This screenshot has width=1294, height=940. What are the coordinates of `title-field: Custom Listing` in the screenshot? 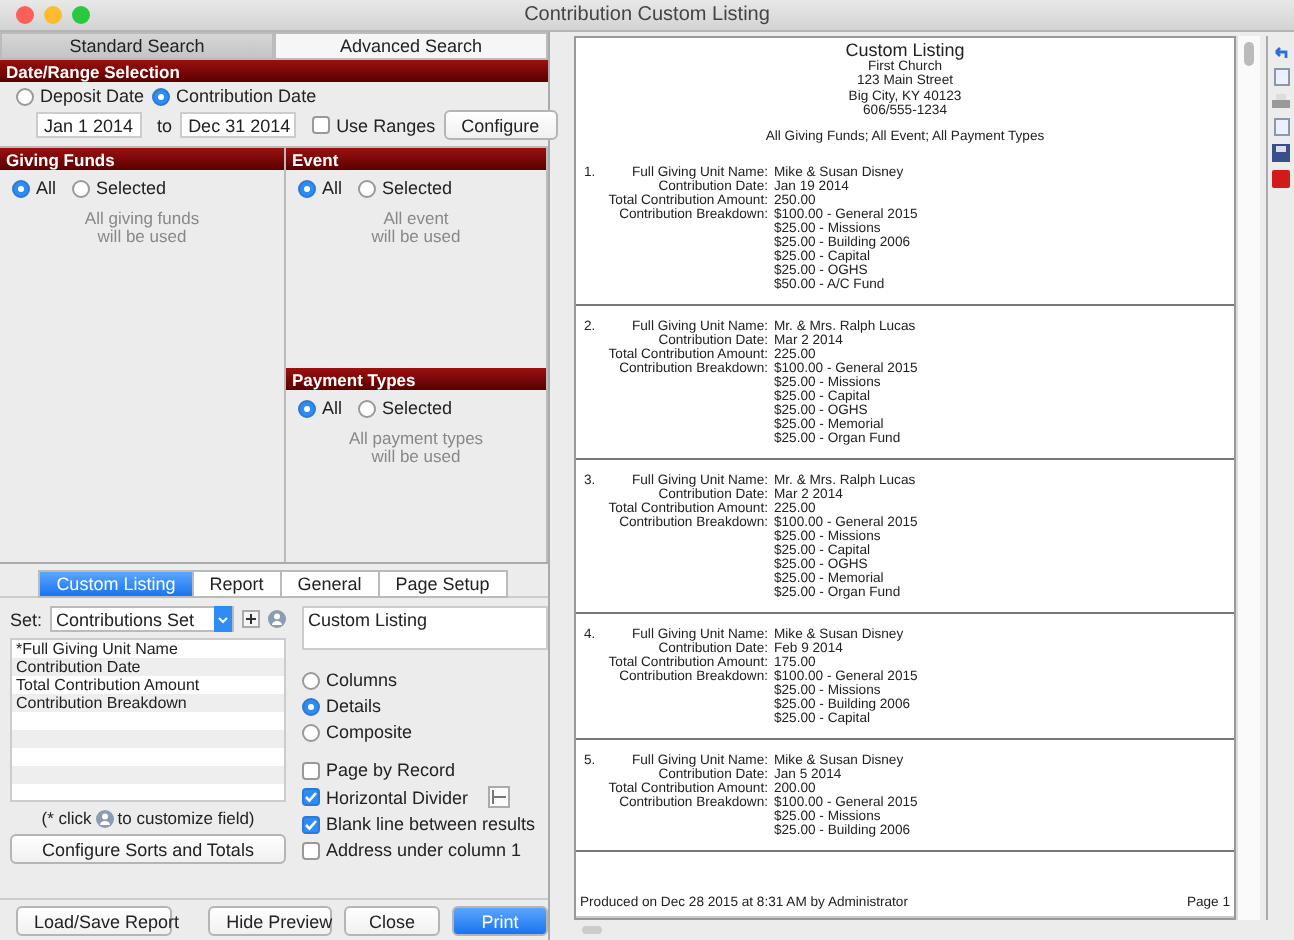 It's located at (425, 628).